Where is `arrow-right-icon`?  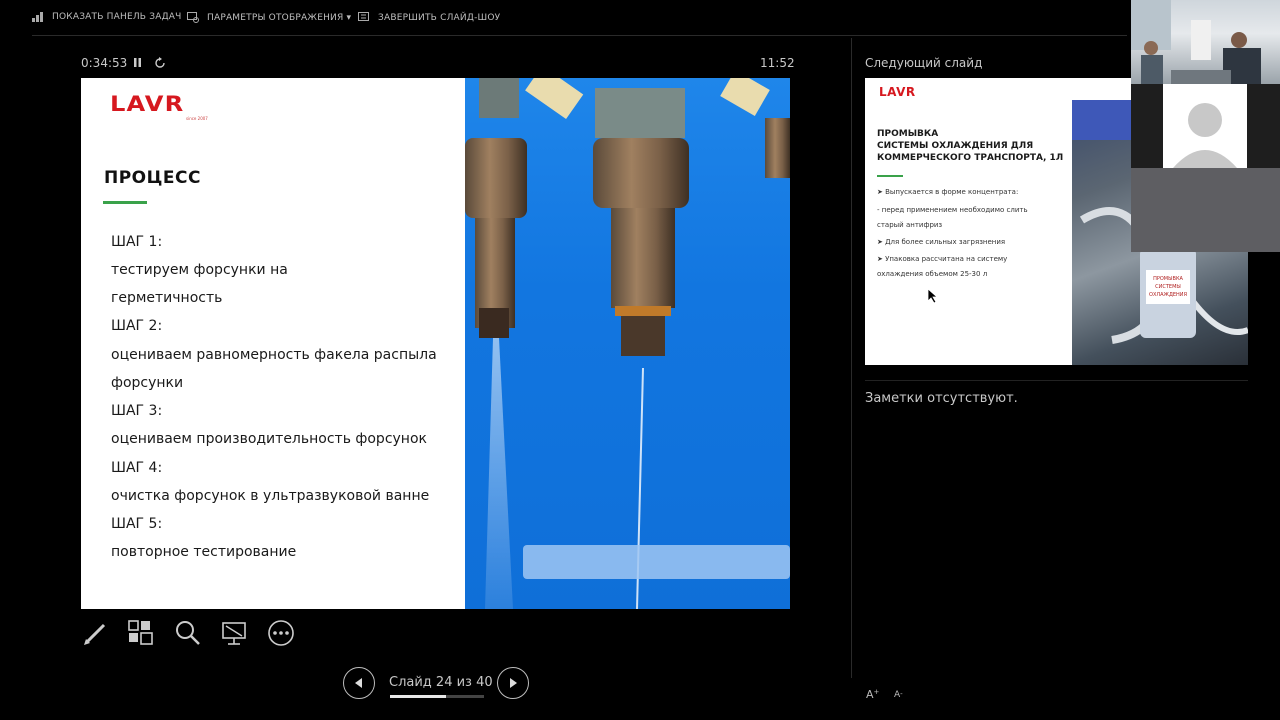 arrow-right-icon is located at coordinates (513, 683).